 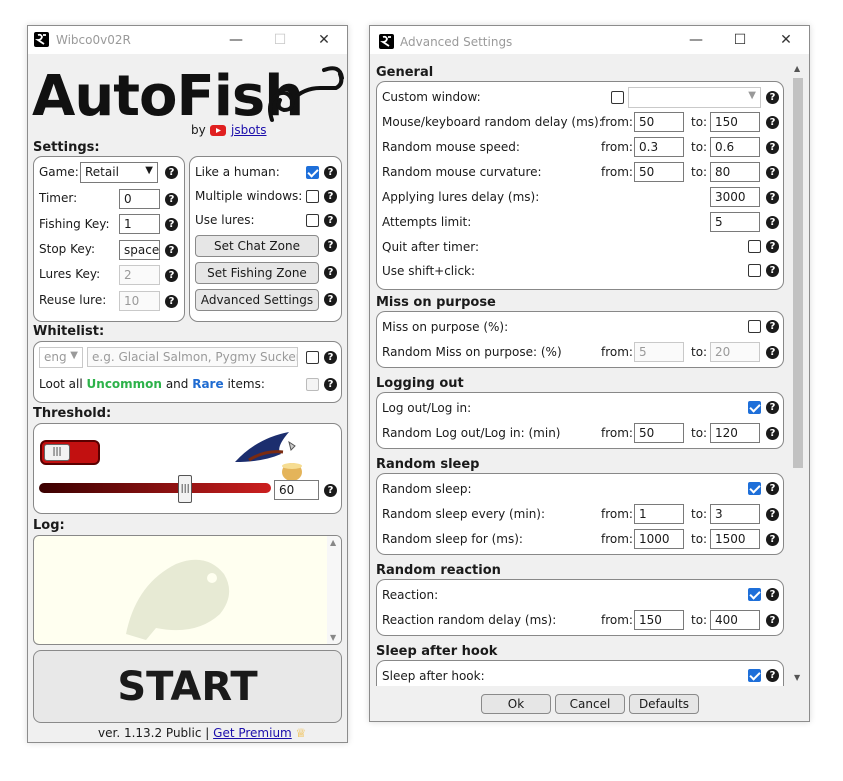 What do you see at coordinates (516, 704) in the screenshot?
I see `ok-button: Ok` at bounding box center [516, 704].